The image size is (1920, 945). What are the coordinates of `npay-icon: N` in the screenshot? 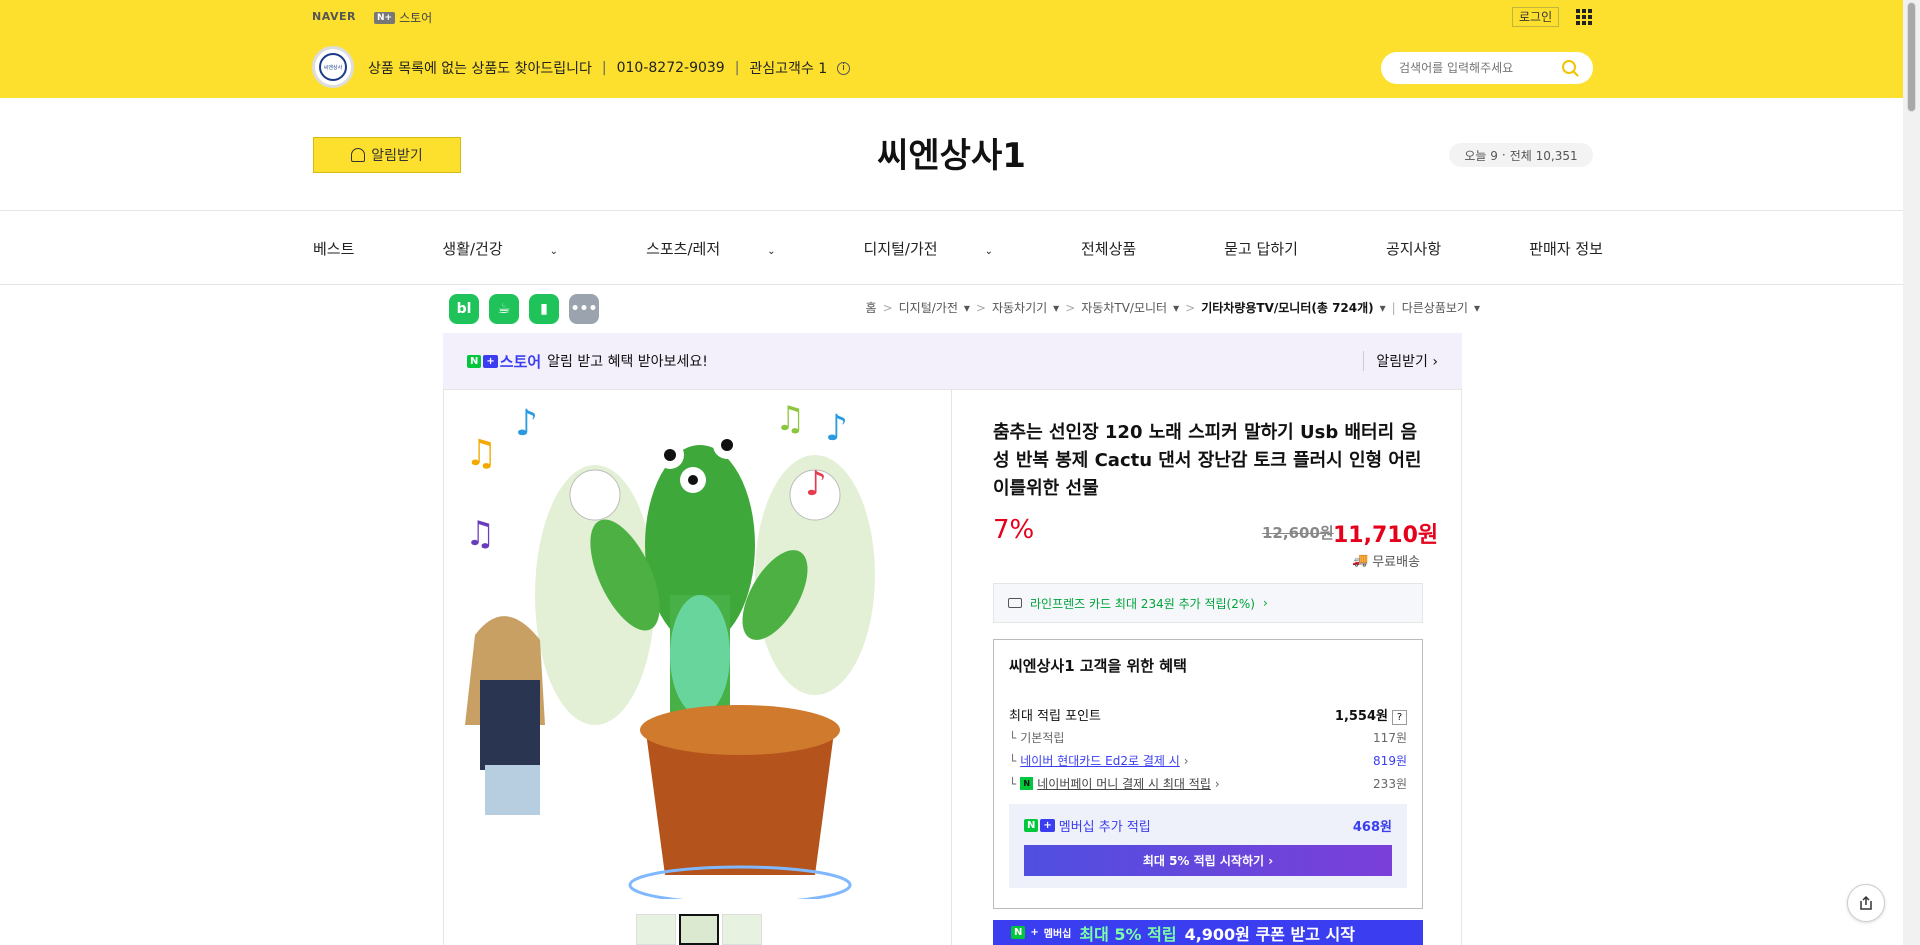 It's located at (1027, 783).